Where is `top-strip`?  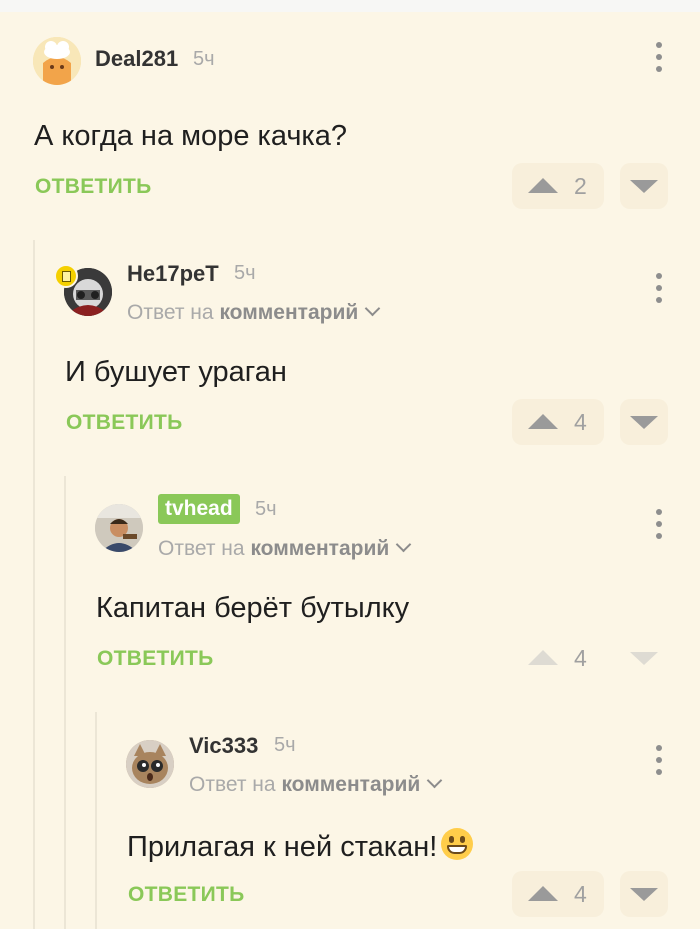
top-strip is located at coordinates (350, 6).